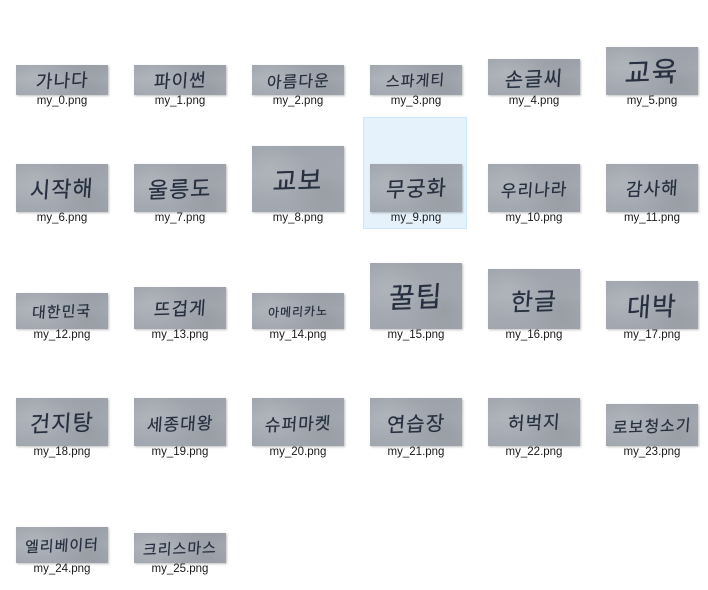 This screenshot has height=590, width=708. Describe the element at coordinates (180, 218) in the screenshot. I see `file-name-label: my_7.png` at that location.